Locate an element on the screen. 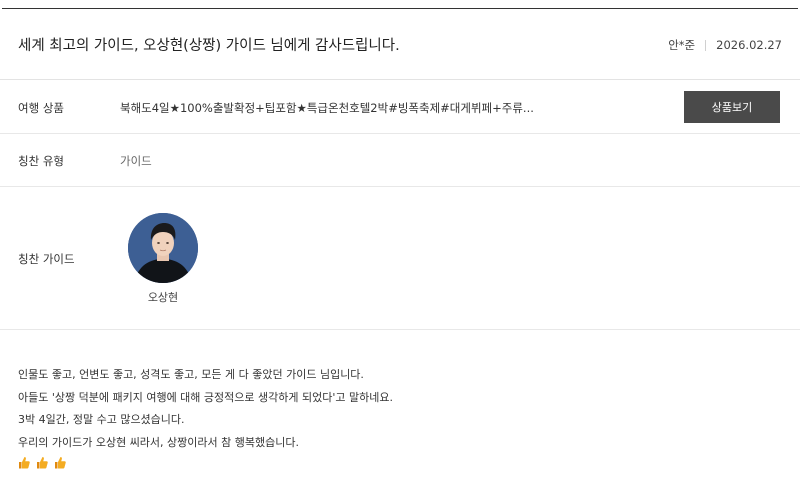  product-label: 여행 상품 is located at coordinates (41, 108).